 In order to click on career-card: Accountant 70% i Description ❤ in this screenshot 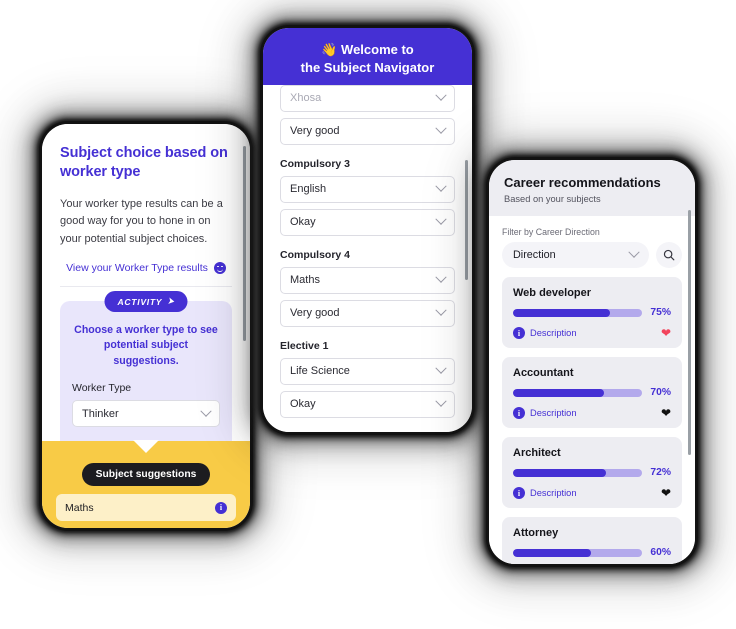, I will do `click(592, 392)`.